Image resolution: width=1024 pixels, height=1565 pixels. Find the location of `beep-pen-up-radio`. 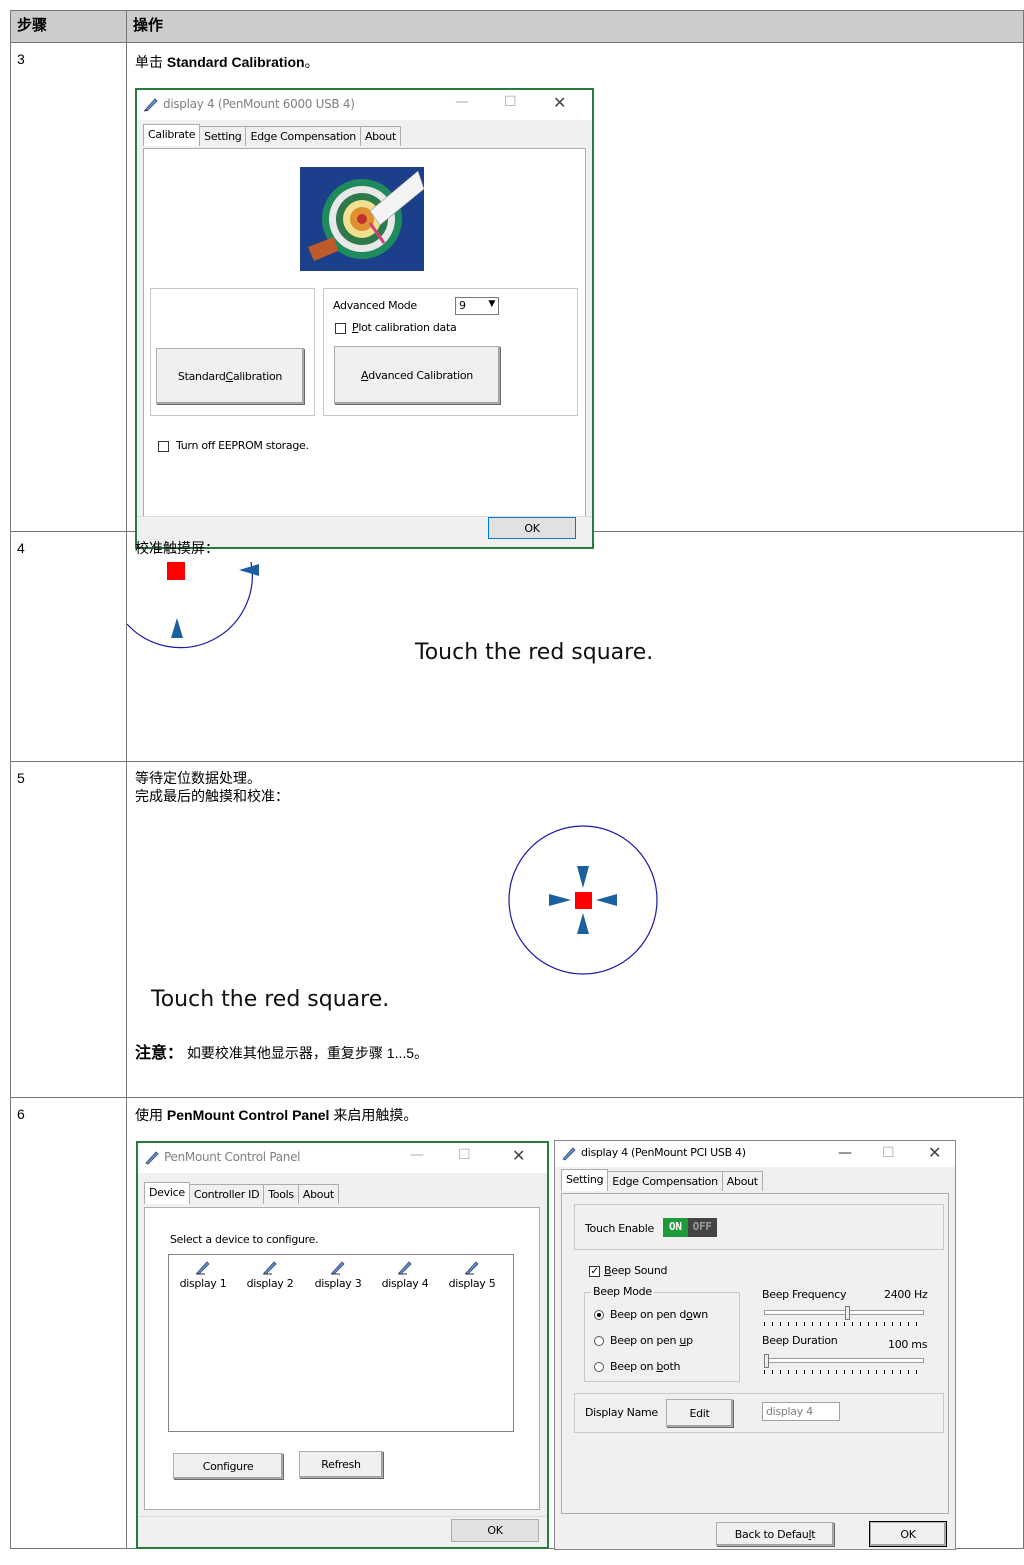

beep-pen-up-radio is located at coordinates (599, 1341).